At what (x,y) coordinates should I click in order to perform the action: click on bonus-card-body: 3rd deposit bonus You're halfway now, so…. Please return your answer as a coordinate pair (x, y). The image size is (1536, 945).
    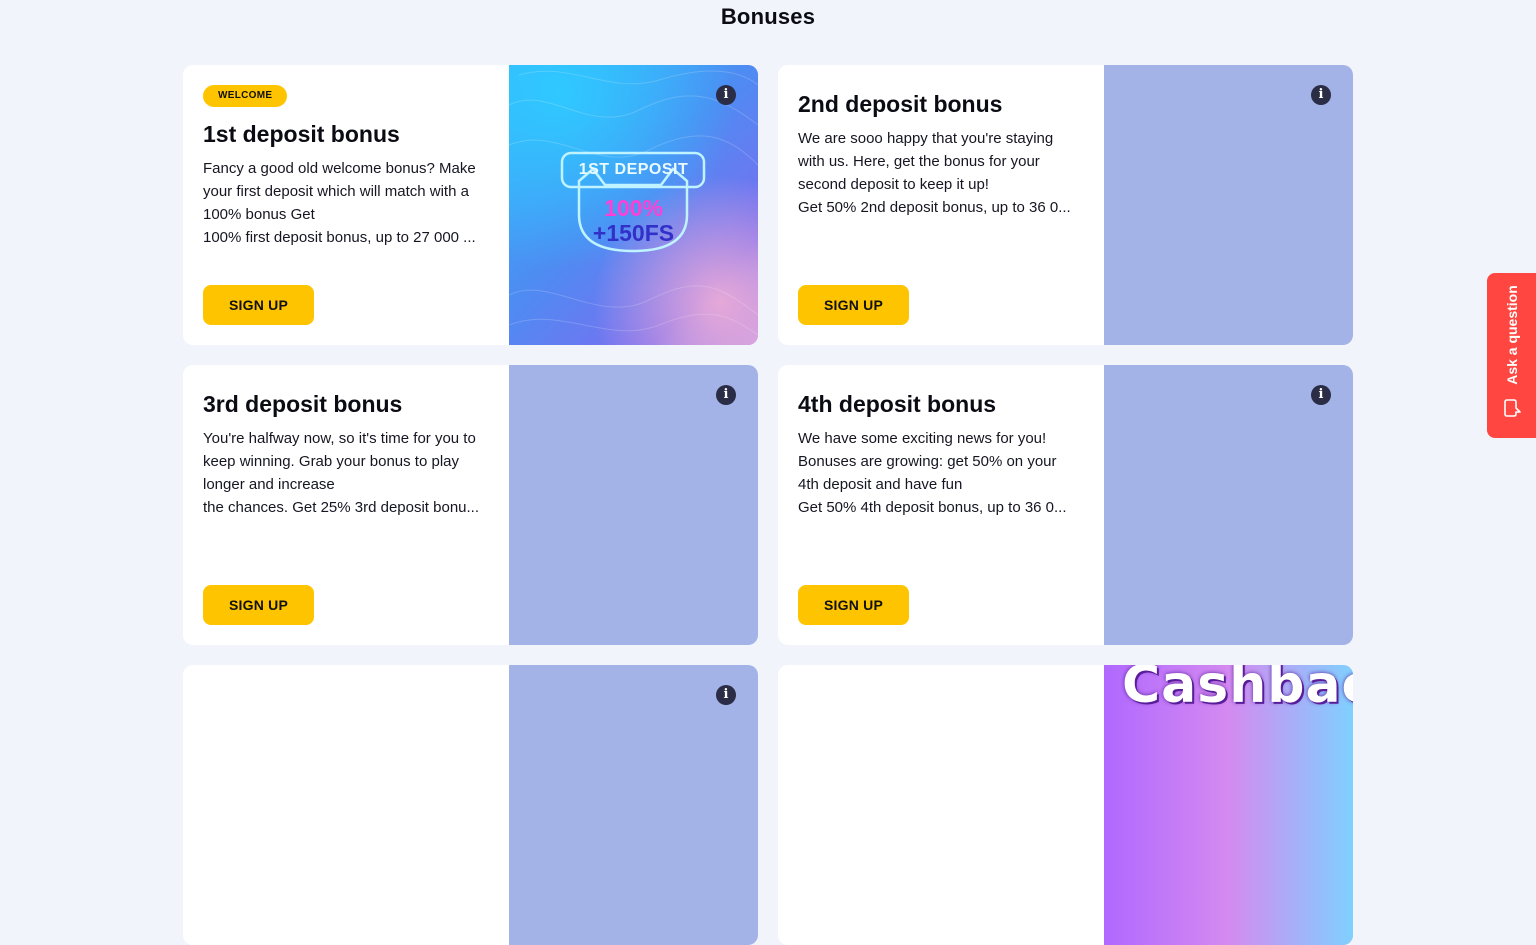
    Looking at the image, I should click on (346, 505).